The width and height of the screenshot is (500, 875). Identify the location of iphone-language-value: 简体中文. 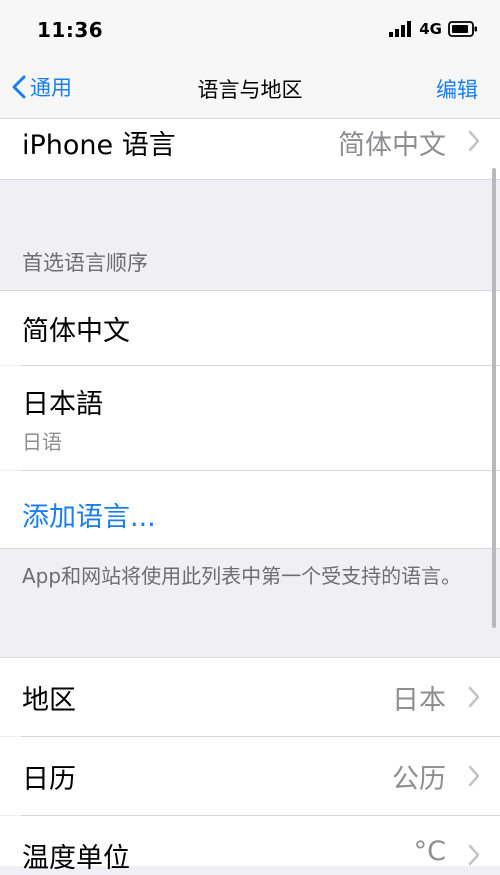
(392, 145).